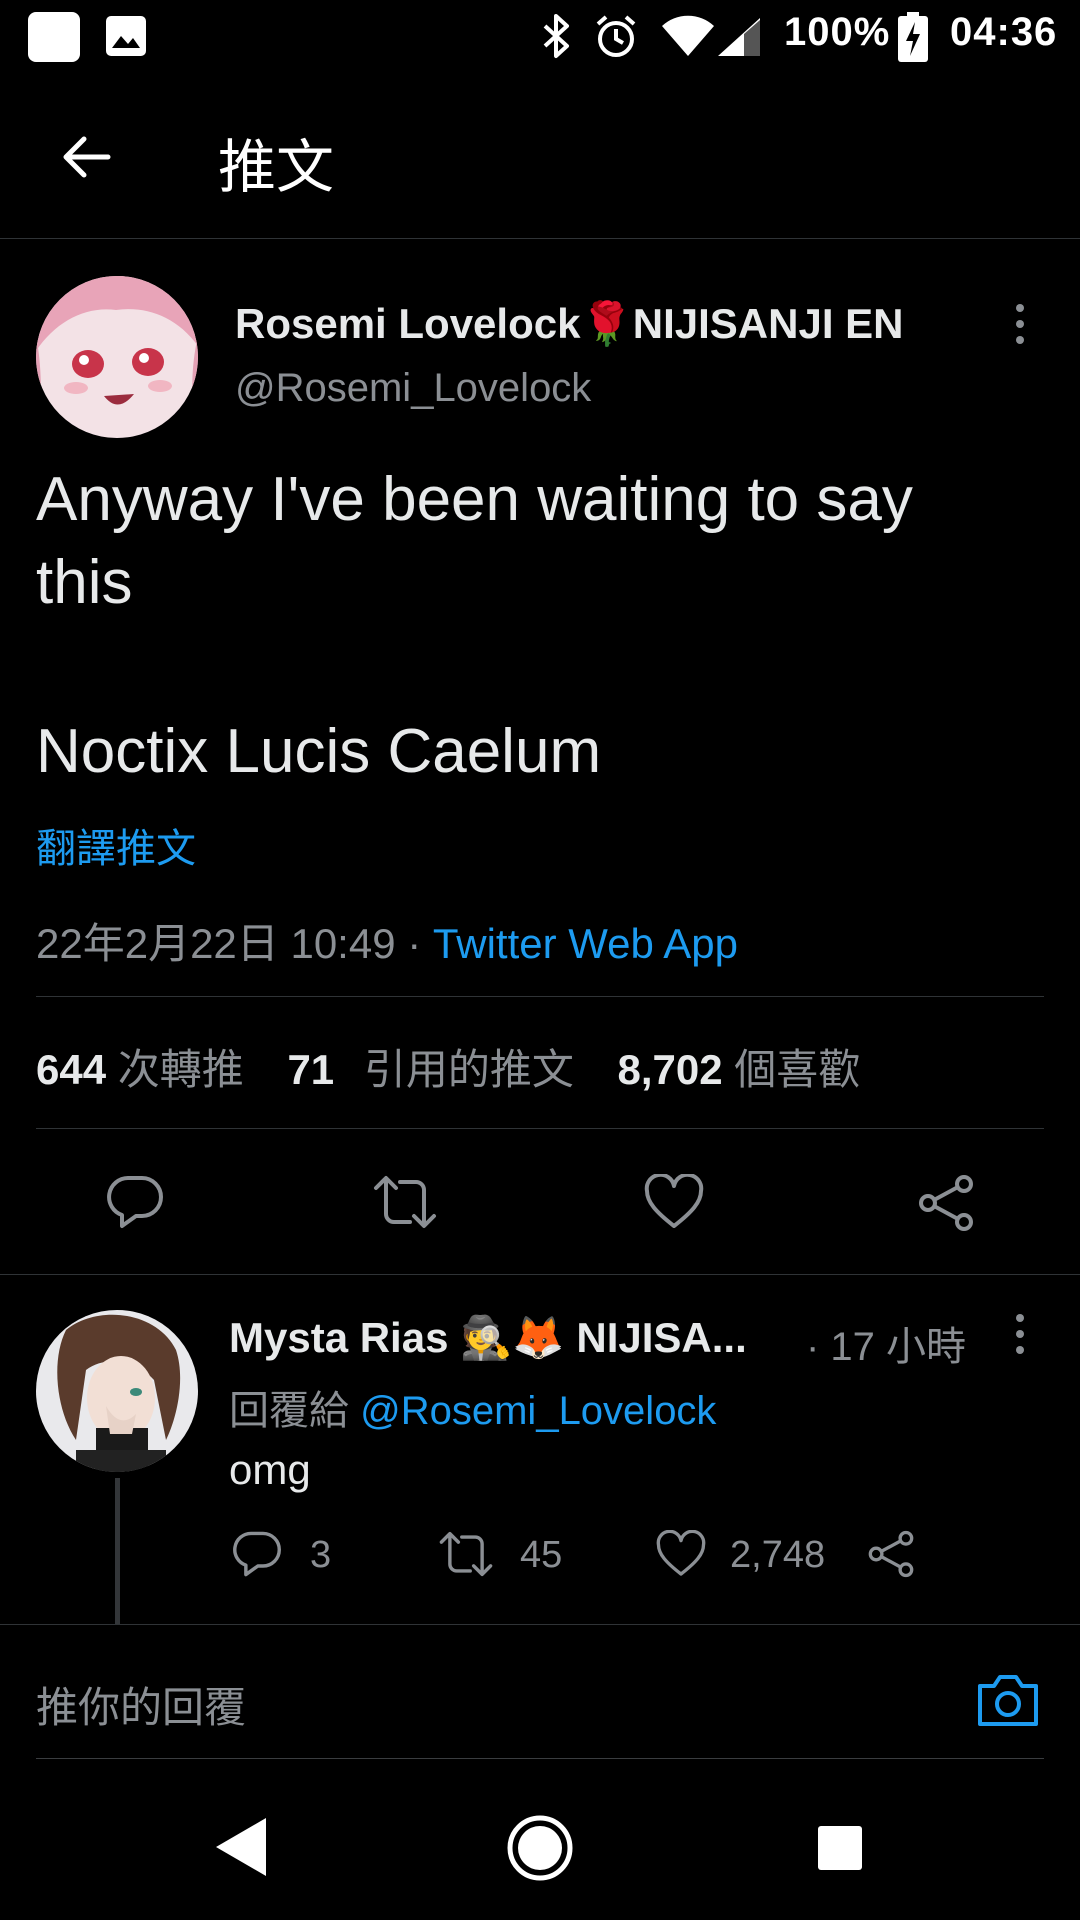 The width and height of the screenshot is (1080, 1920). Describe the element at coordinates (739, 39) in the screenshot. I see `signal-icon` at that location.